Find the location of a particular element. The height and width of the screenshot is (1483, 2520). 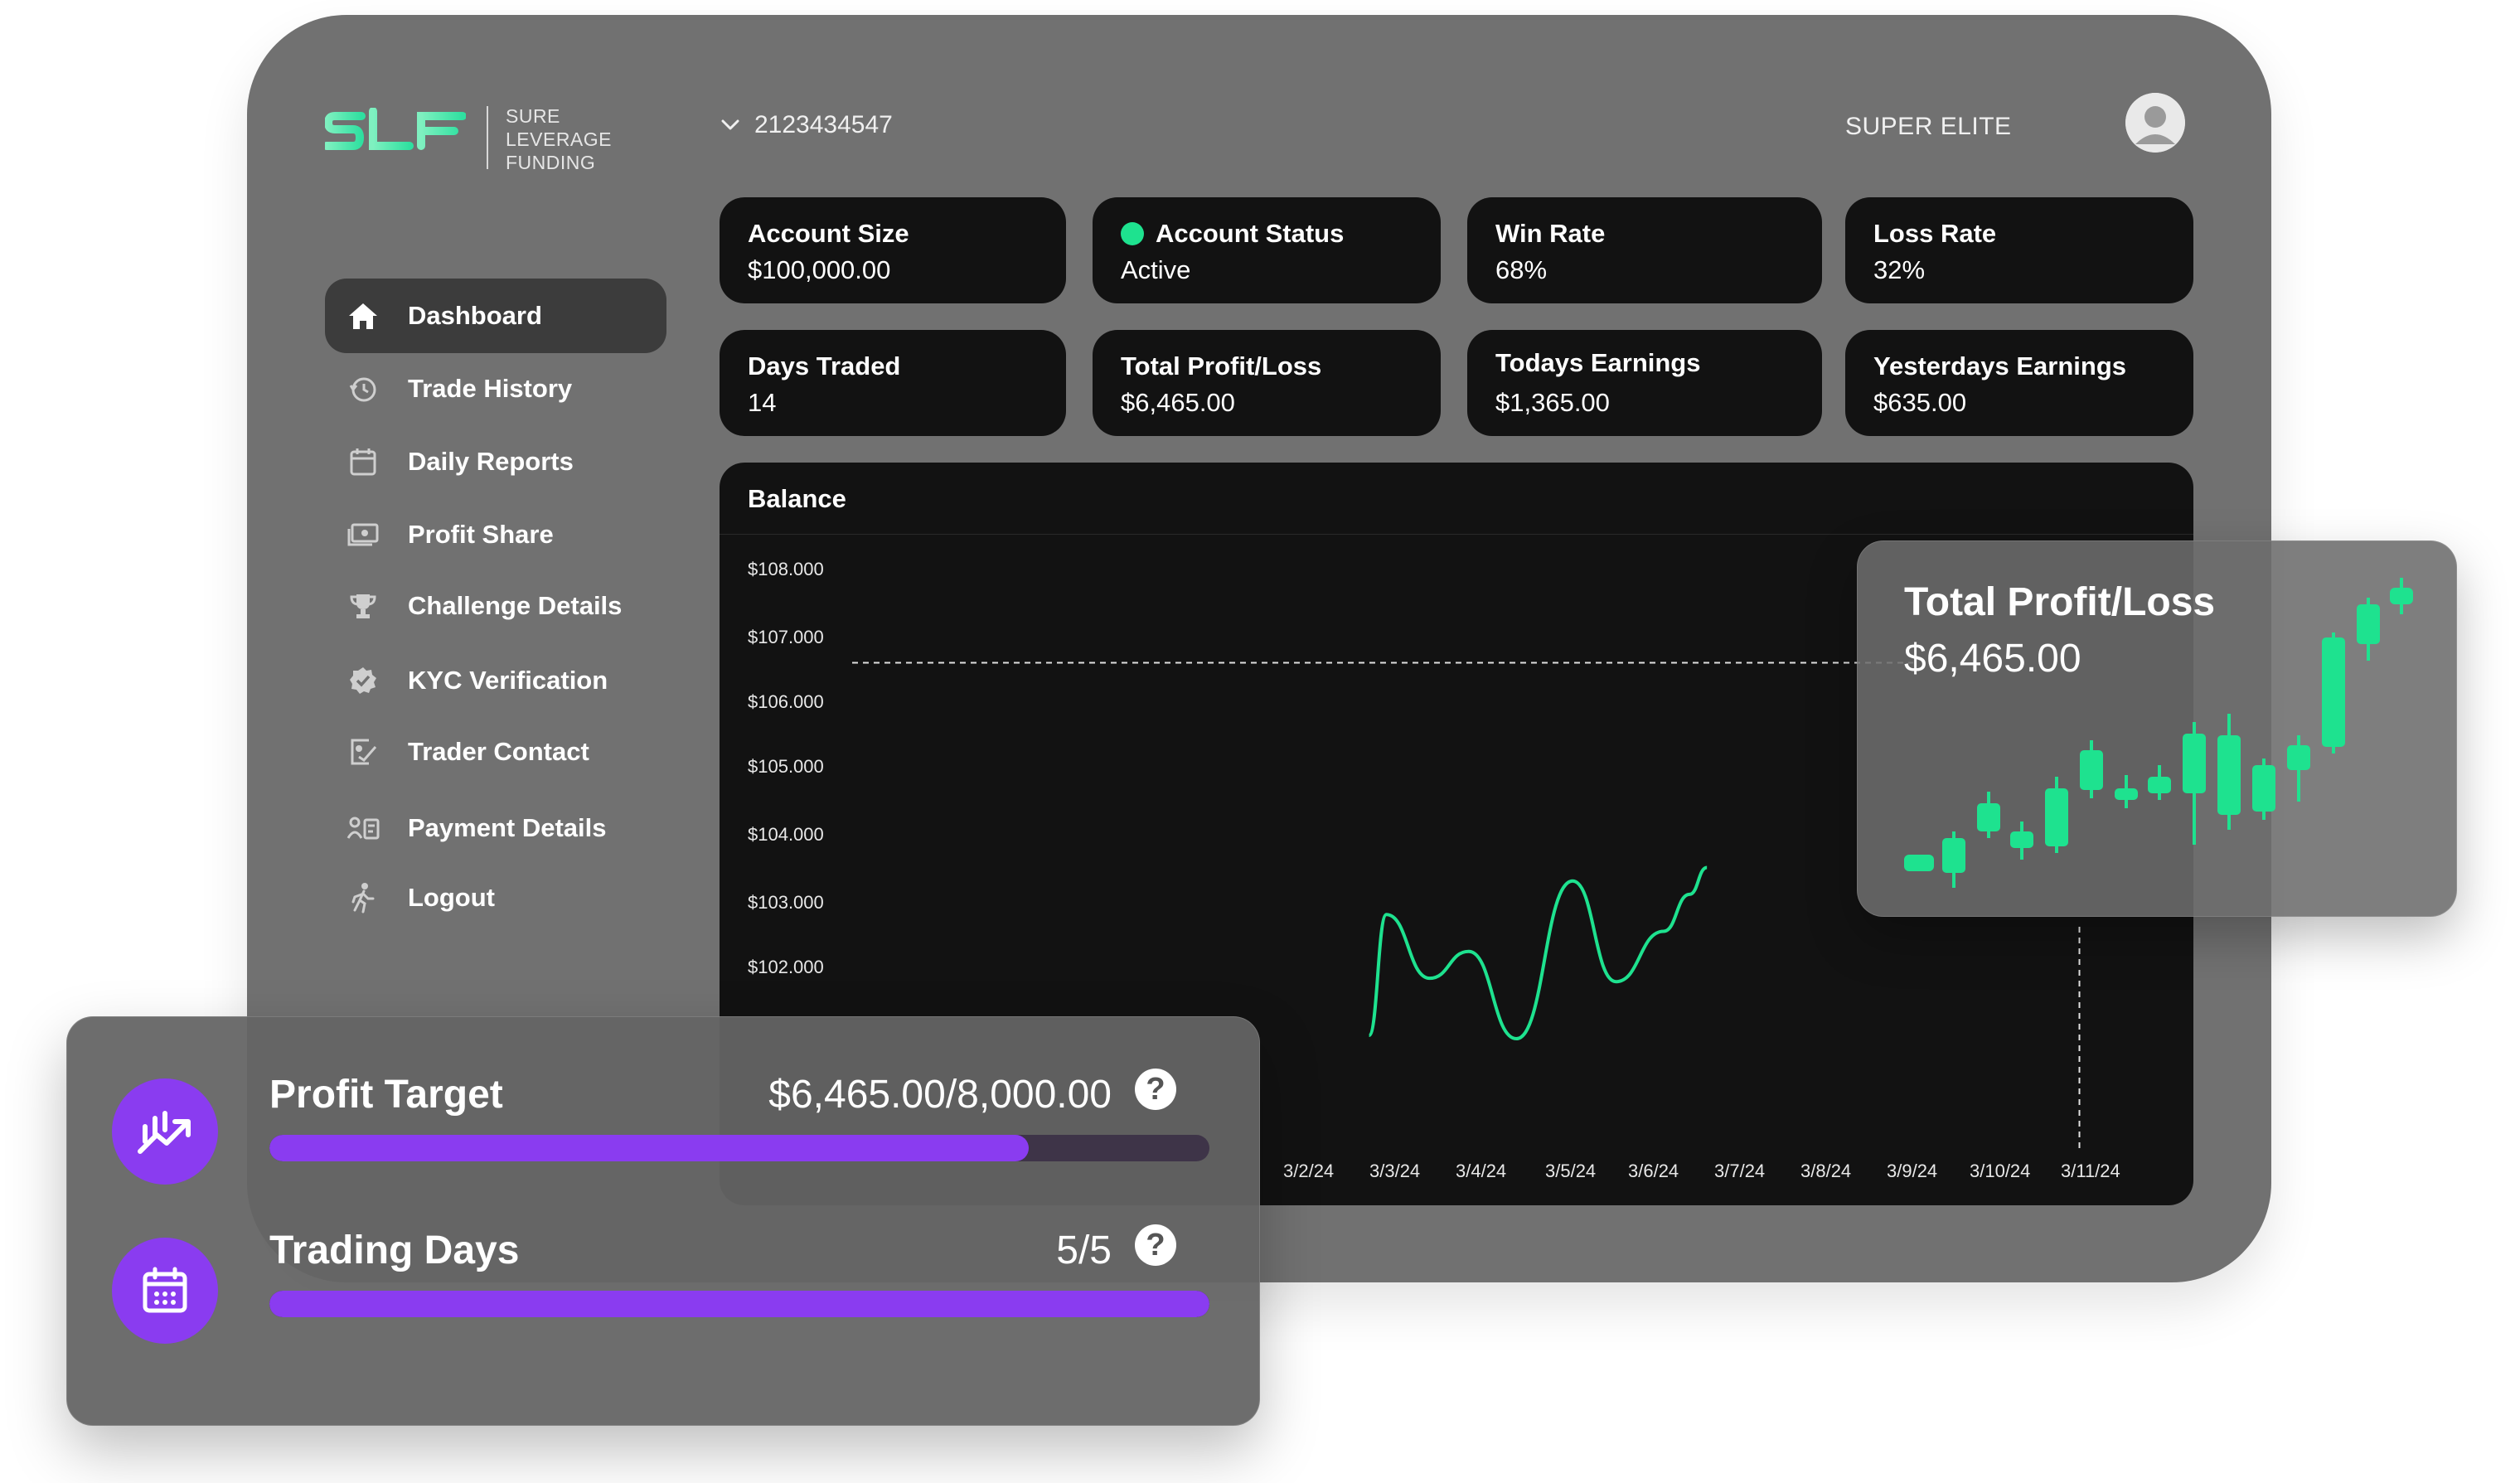

candlestick-chart-icon is located at coordinates (2158, 733).